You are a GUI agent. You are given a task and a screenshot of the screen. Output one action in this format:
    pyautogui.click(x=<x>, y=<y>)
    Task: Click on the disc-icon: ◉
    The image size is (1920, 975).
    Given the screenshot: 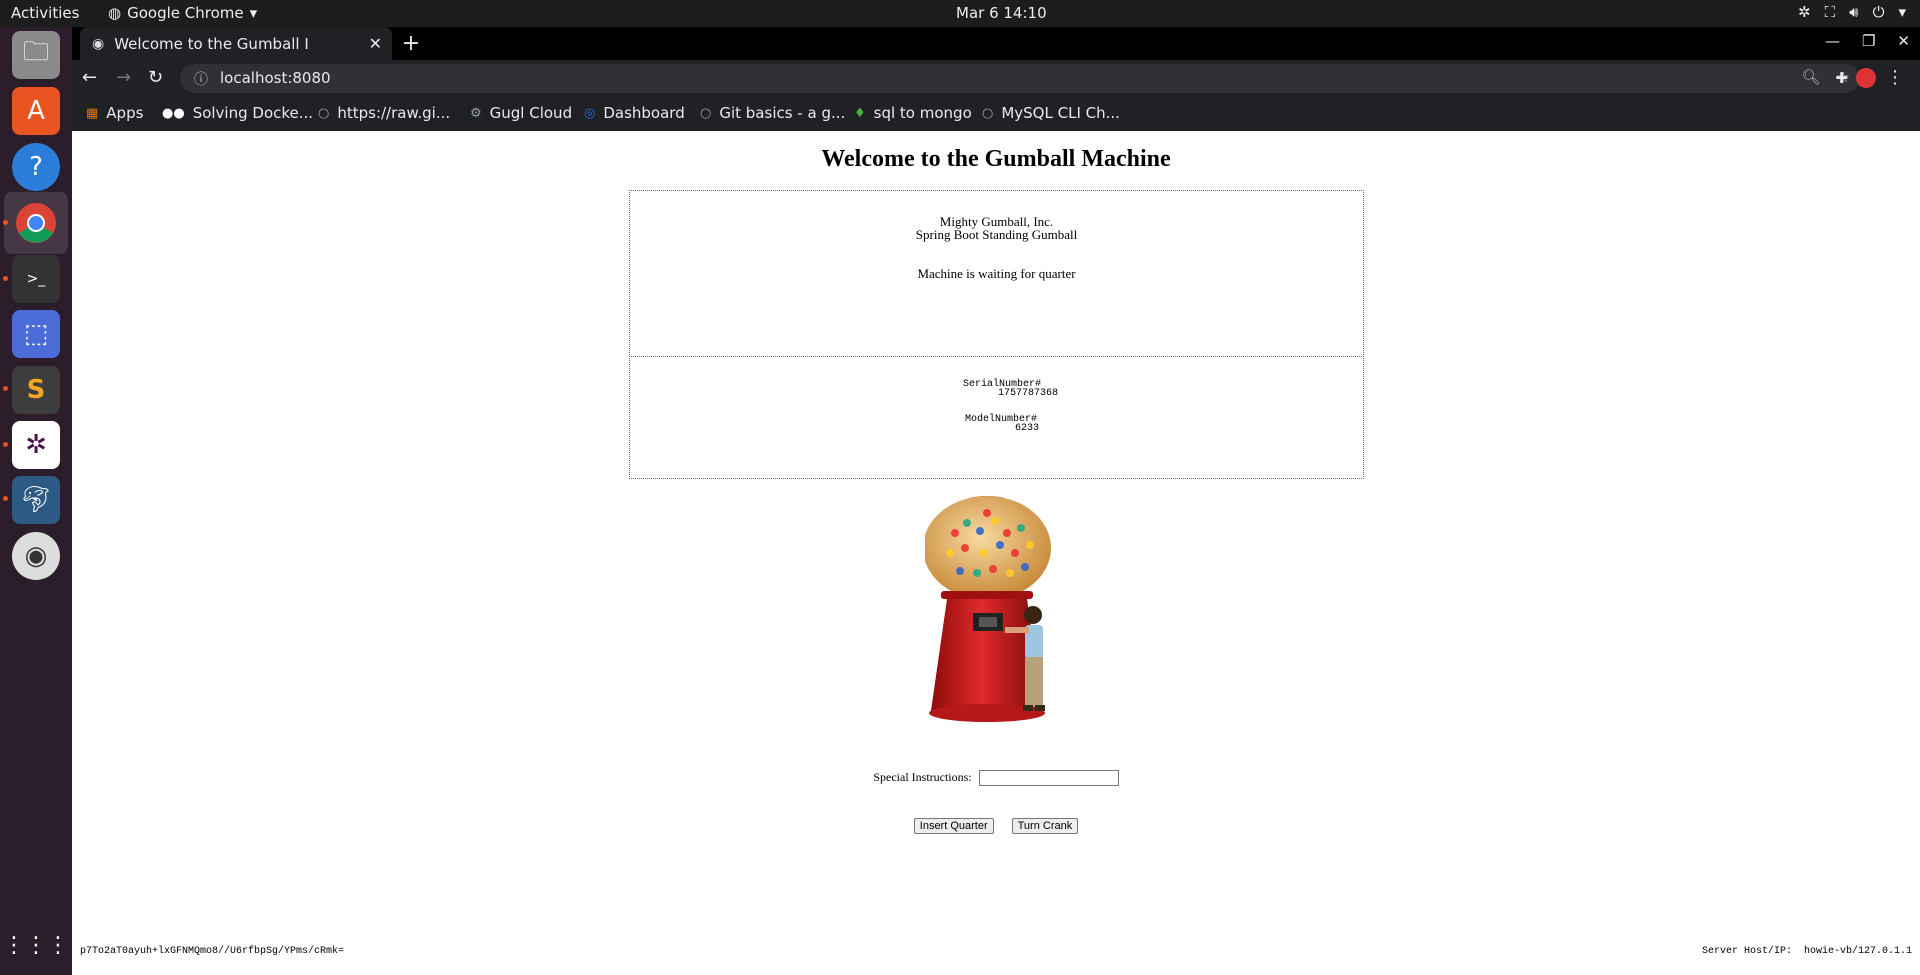 What is the action you would take?
    pyautogui.click(x=36, y=556)
    